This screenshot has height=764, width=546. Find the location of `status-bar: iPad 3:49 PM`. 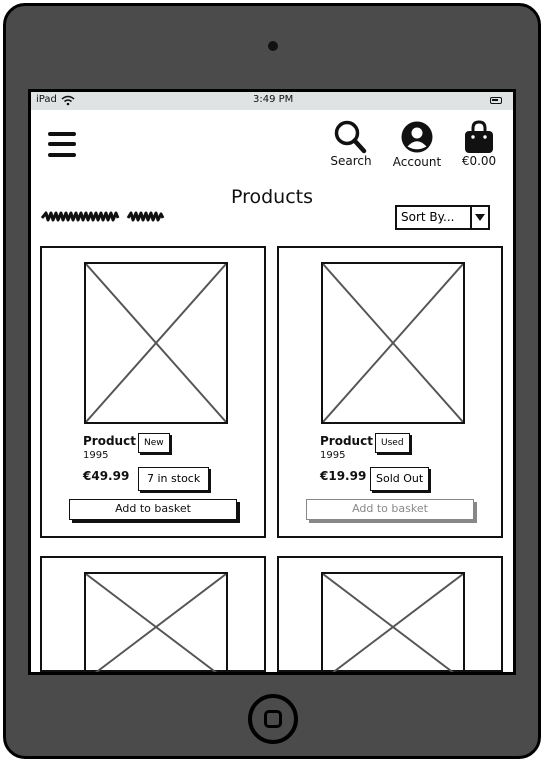

status-bar: iPad 3:49 PM is located at coordinates (272, 101).